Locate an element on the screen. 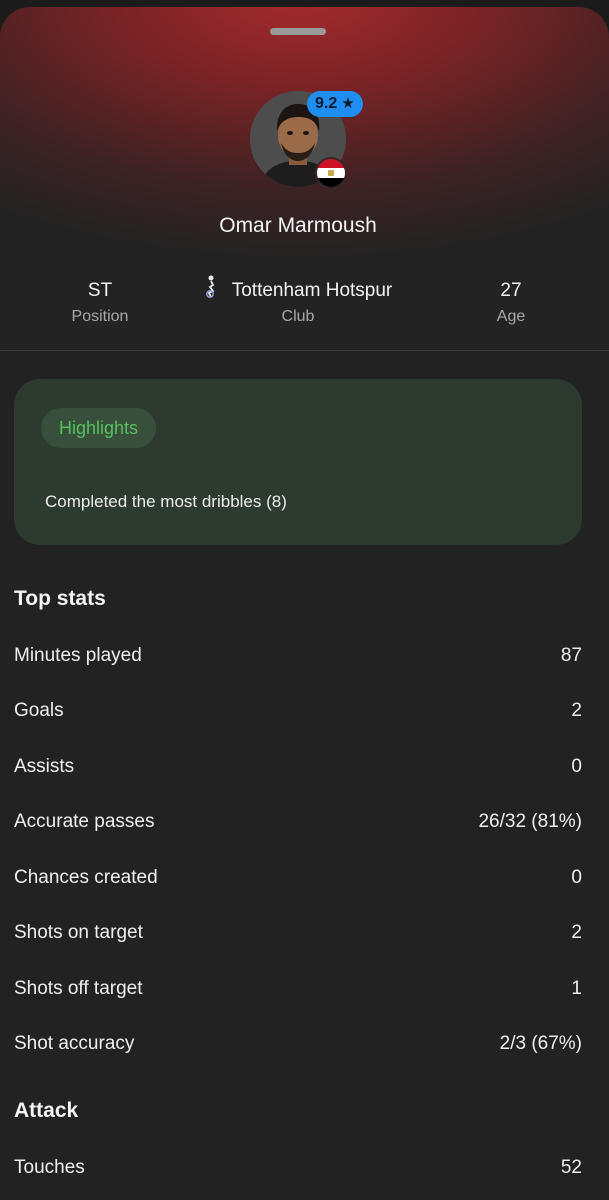 The width and height of the screenshot is (609, 1200). rating-value: 9.2 is located at coordinates (326, 103).